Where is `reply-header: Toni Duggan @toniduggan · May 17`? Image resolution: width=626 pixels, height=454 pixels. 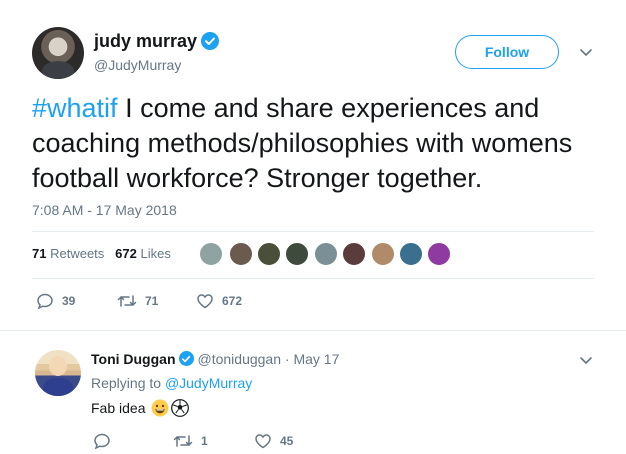 reply-header: Toni Duggan @toniduggan · May 17 is located at coordinates (215, 359).